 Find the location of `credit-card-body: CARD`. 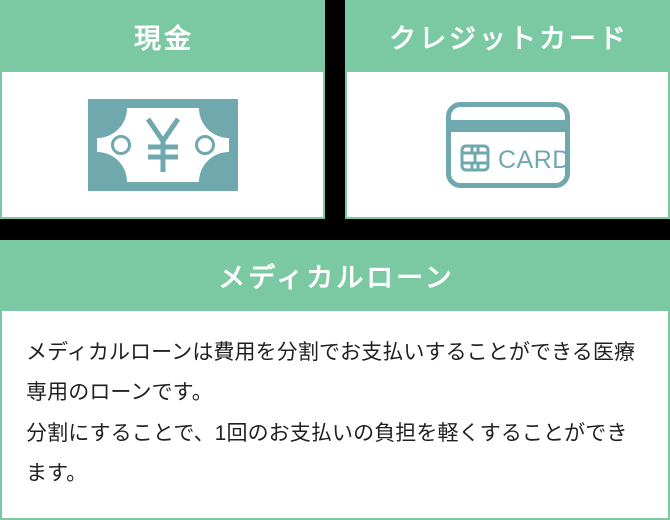

credit-card-body: CARD is located at coordinates (507, 145).